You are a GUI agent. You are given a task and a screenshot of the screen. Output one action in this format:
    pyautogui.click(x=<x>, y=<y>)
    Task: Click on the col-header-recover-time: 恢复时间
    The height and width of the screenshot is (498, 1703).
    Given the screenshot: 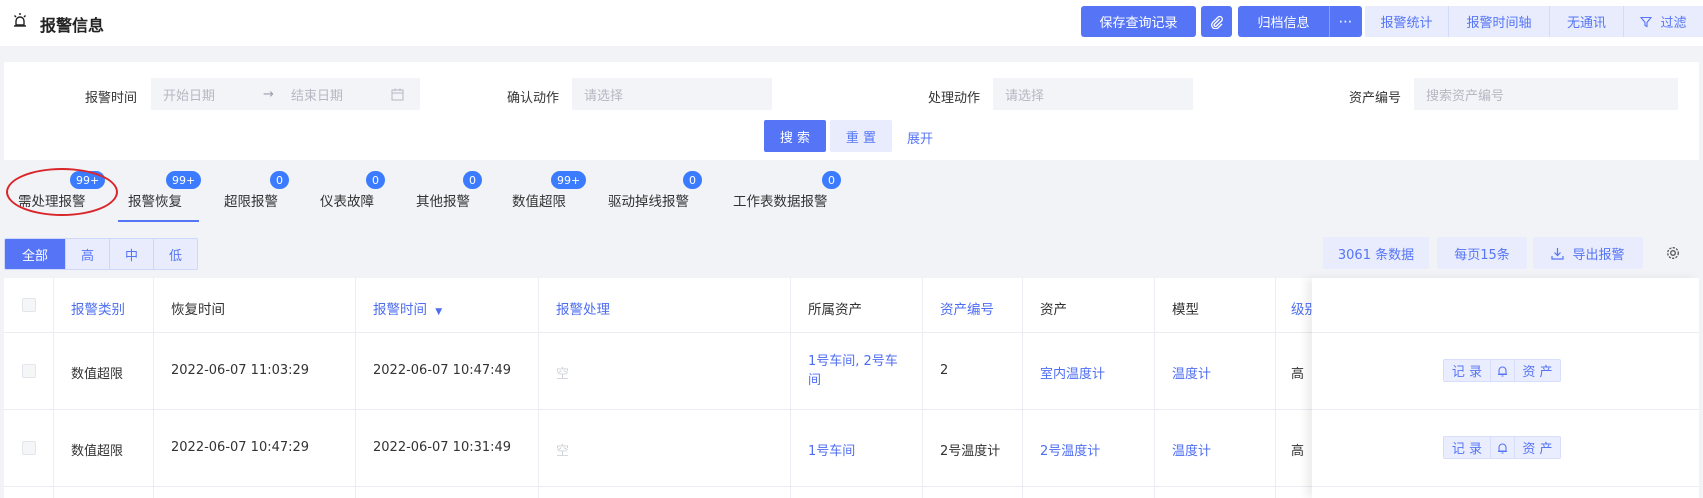 What is the action you would take?
    pyautogui.click(x=198, y=310)
    